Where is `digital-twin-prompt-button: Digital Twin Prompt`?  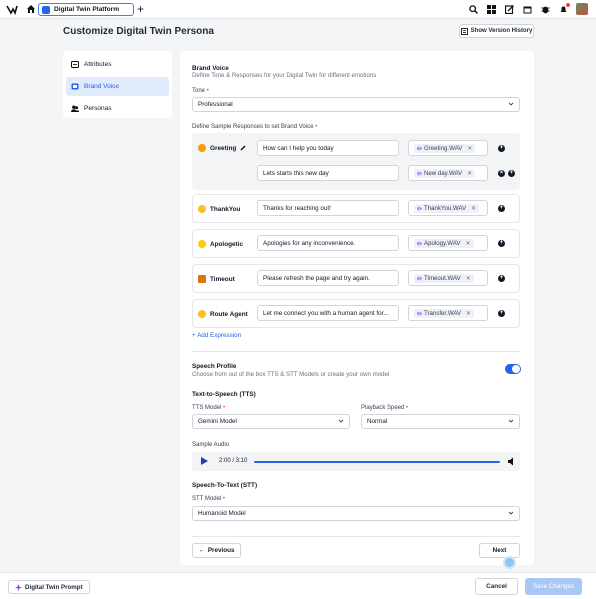
digital-twin-prompt-button: Digital Twin Prompt is located at coordinates (49, 587).